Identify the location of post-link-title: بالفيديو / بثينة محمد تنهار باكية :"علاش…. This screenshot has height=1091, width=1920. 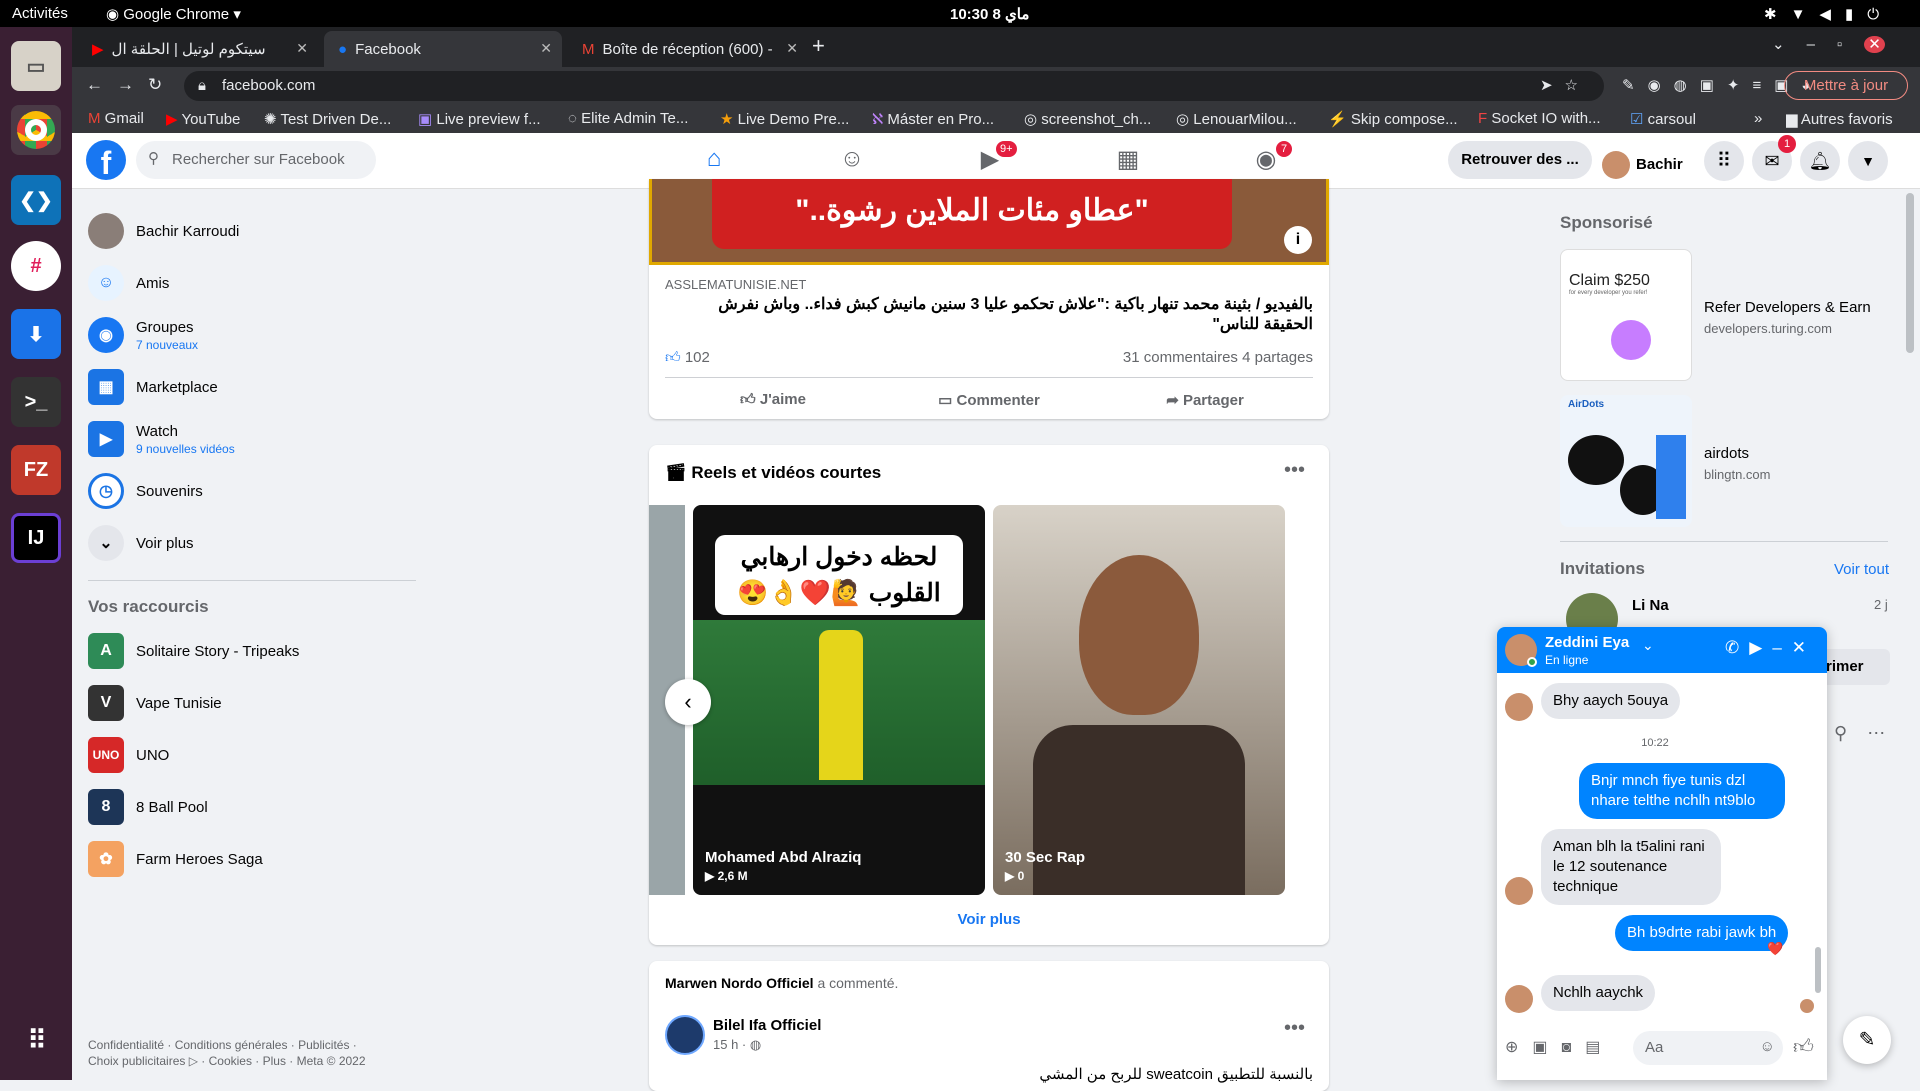
(989, 315).